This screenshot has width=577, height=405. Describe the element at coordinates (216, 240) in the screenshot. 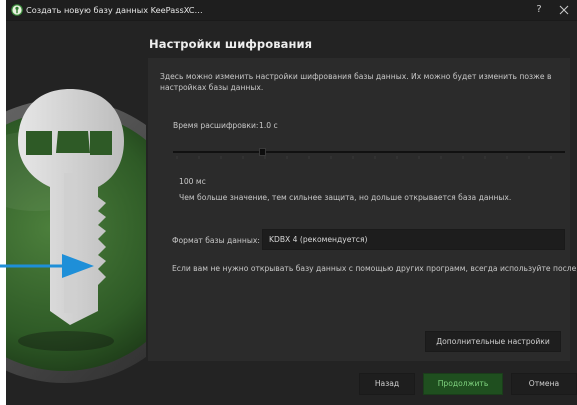

I see `database-format-label: Формат базы данных:` at that location.